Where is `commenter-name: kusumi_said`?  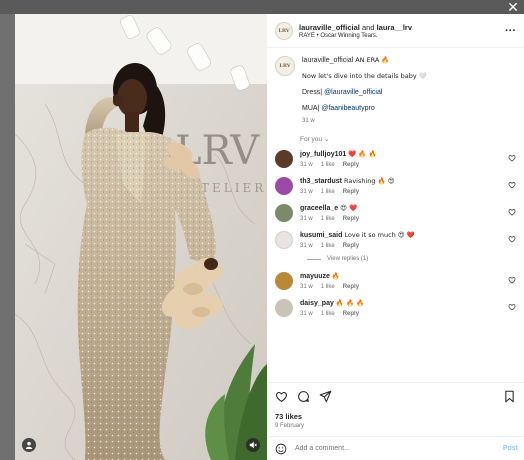 commenter-name: kusumi_said is located at coordinates (321, 235).